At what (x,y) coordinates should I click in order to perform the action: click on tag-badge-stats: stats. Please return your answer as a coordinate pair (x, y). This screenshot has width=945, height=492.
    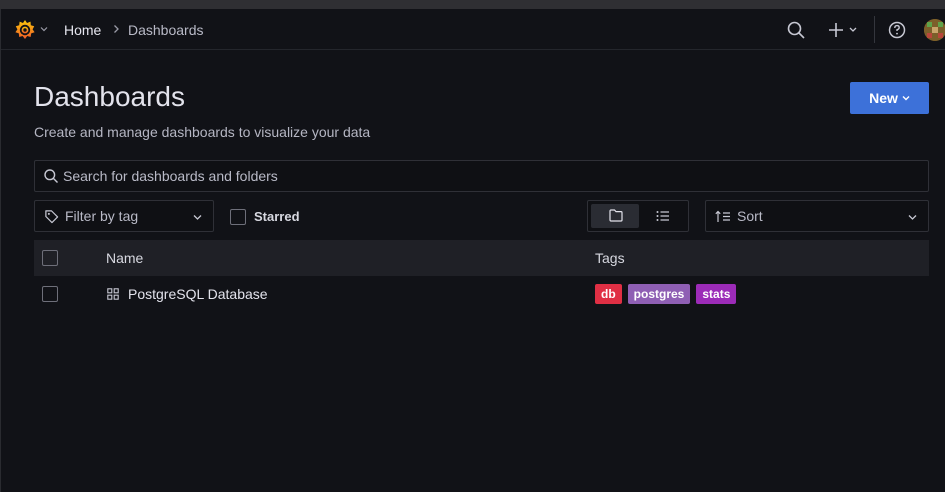
    Looking at the image, I should click on (716, 294).